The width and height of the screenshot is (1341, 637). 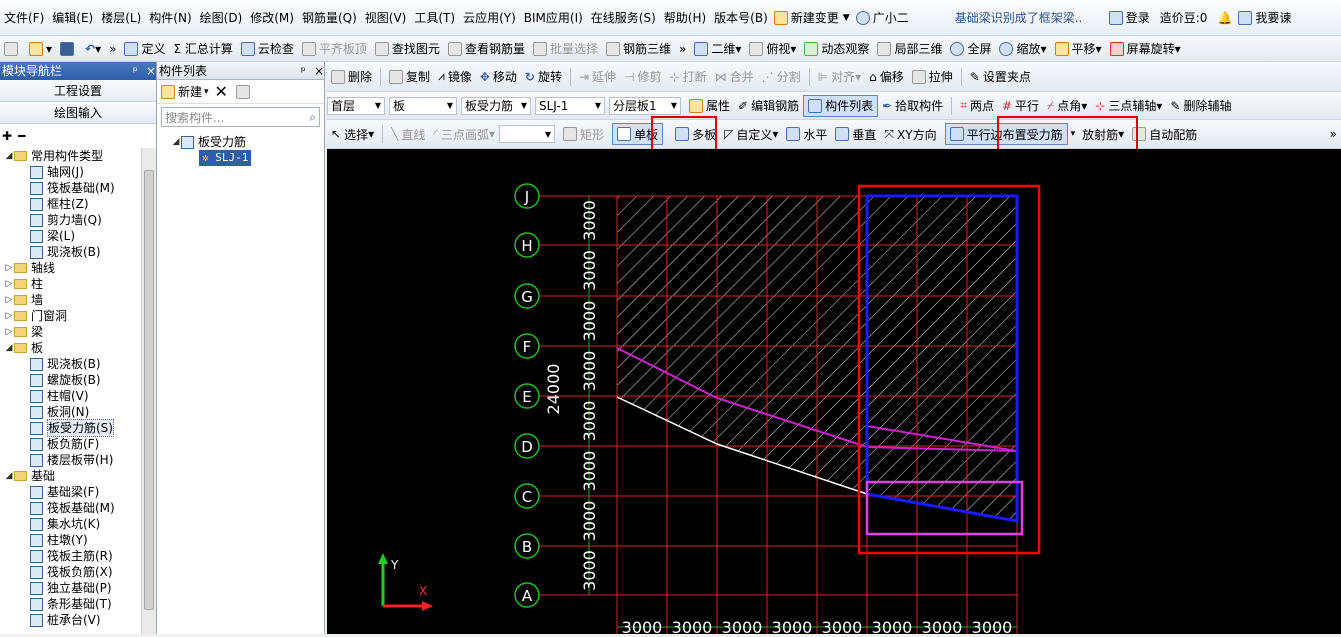 I want to click on summary-calc-button: Σ 汇总计算, so click(x=202, y=49).